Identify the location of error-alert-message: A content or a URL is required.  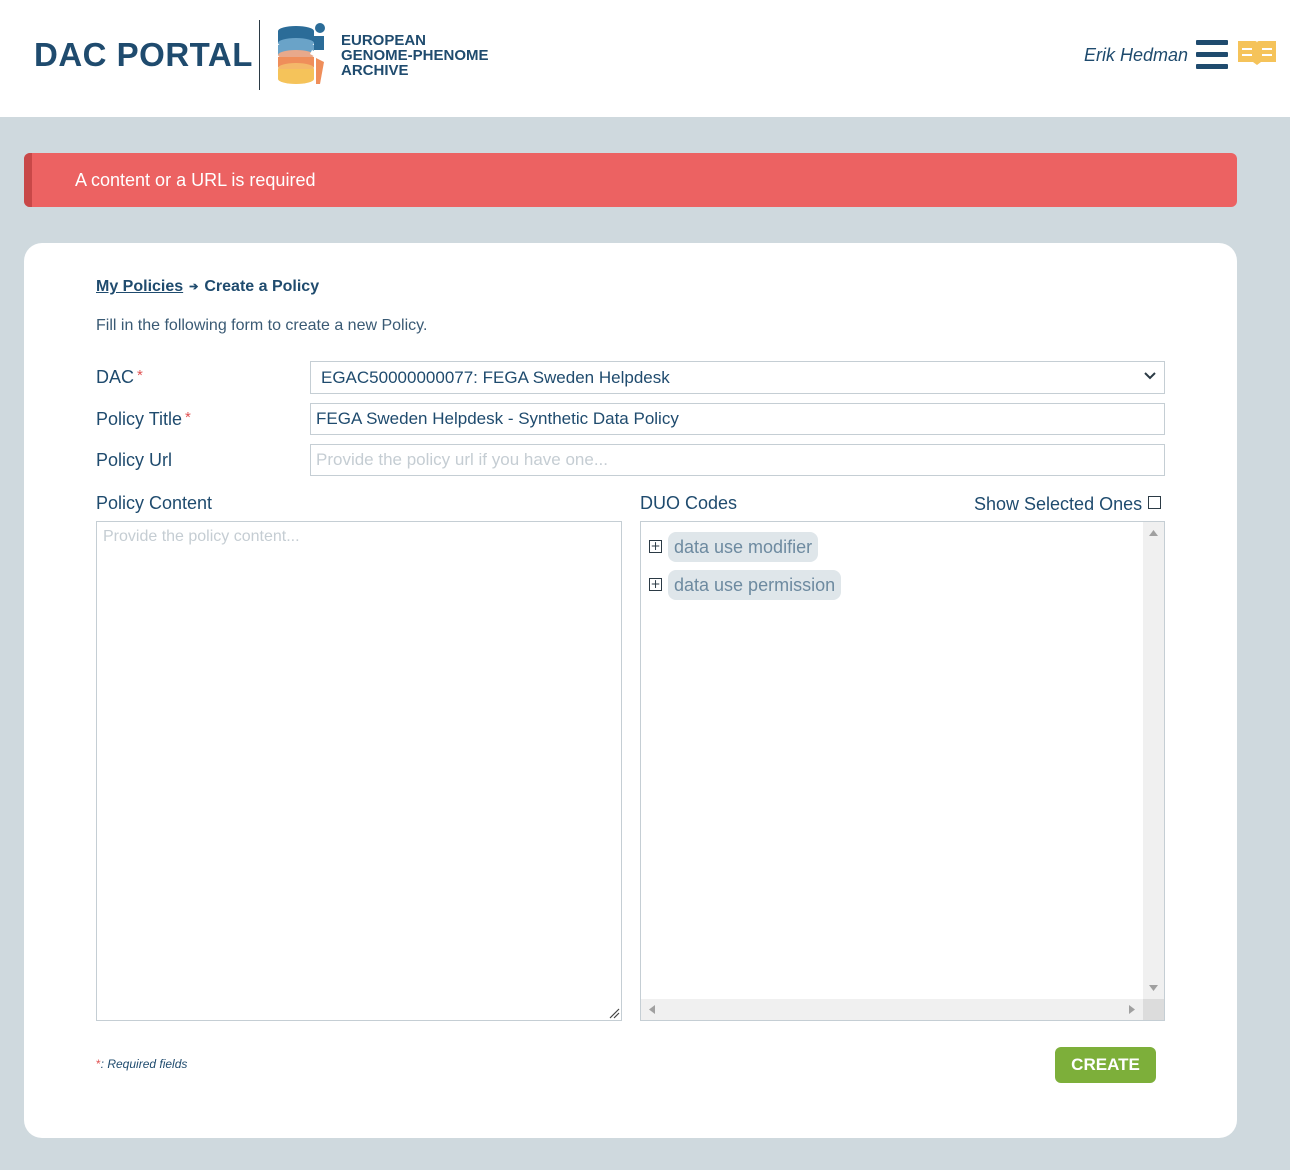
(195, 180).